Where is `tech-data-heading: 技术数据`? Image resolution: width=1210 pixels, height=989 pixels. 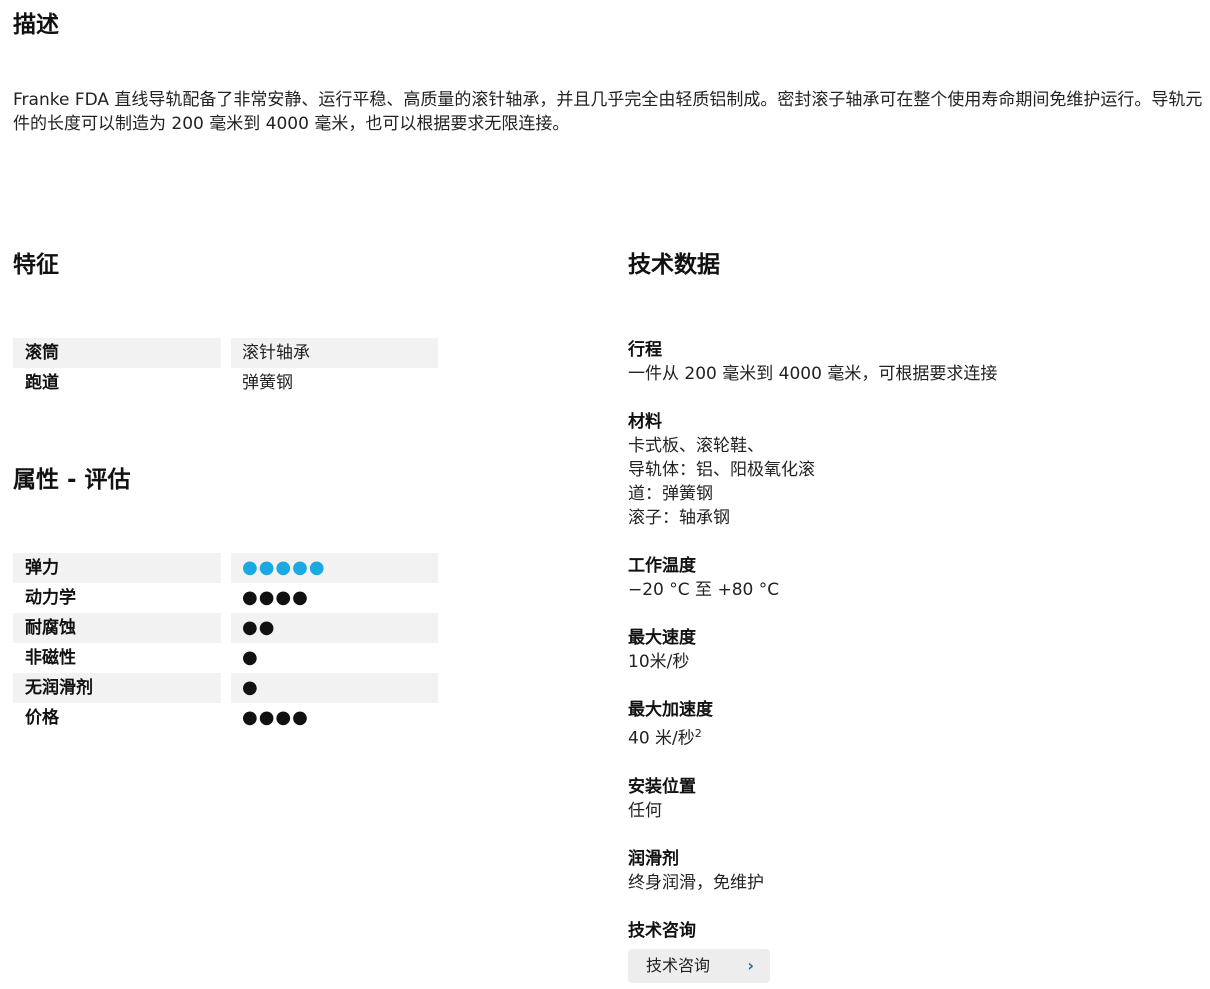 tech-data-heading: 技术数据 is located at coordinates (674, 265).